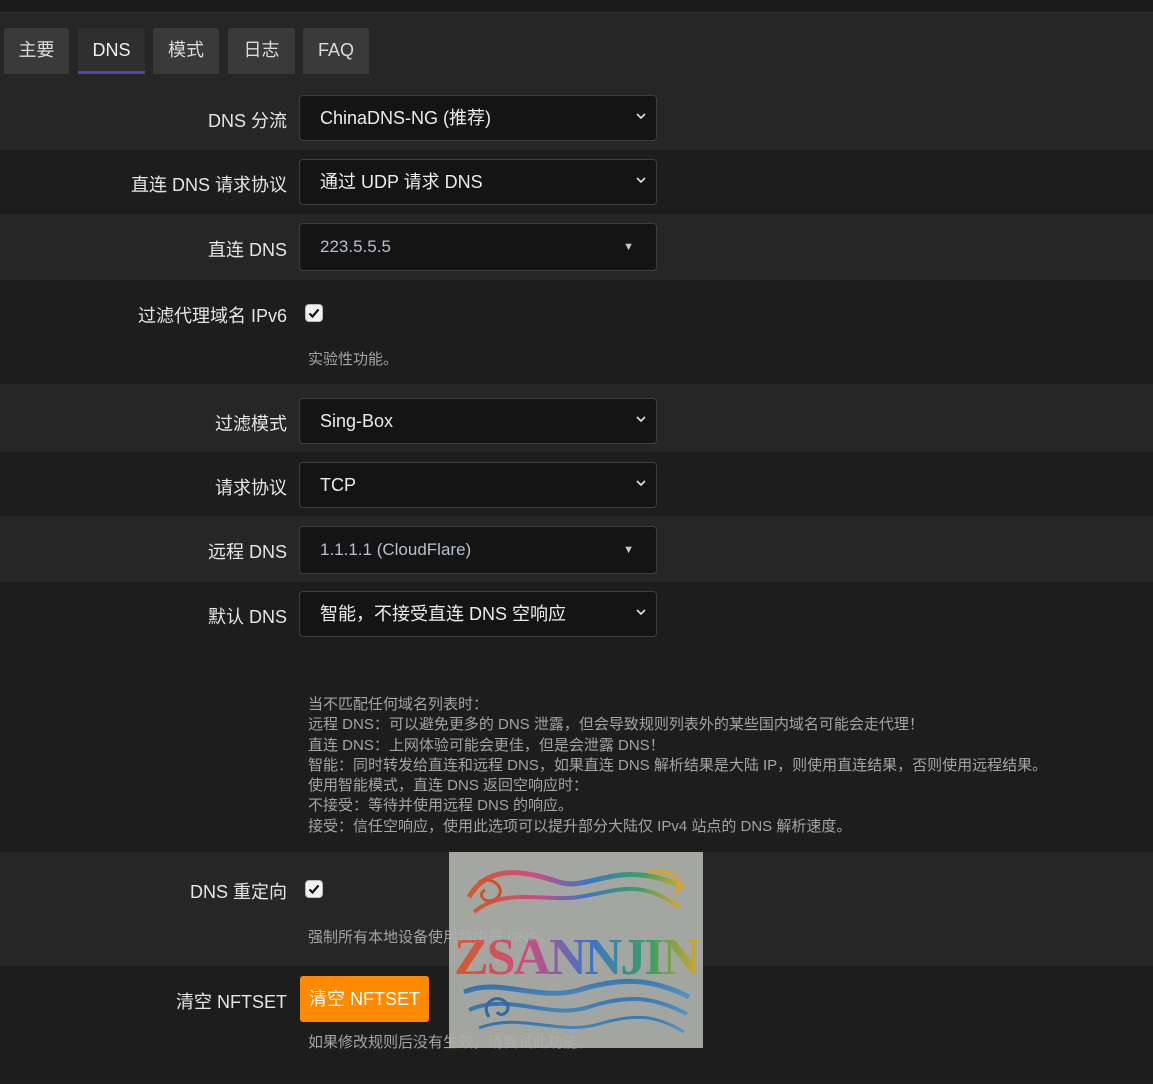  I want to click on direct-dns-combobox: 223.5.5.5 ▼, so click(478, 247).